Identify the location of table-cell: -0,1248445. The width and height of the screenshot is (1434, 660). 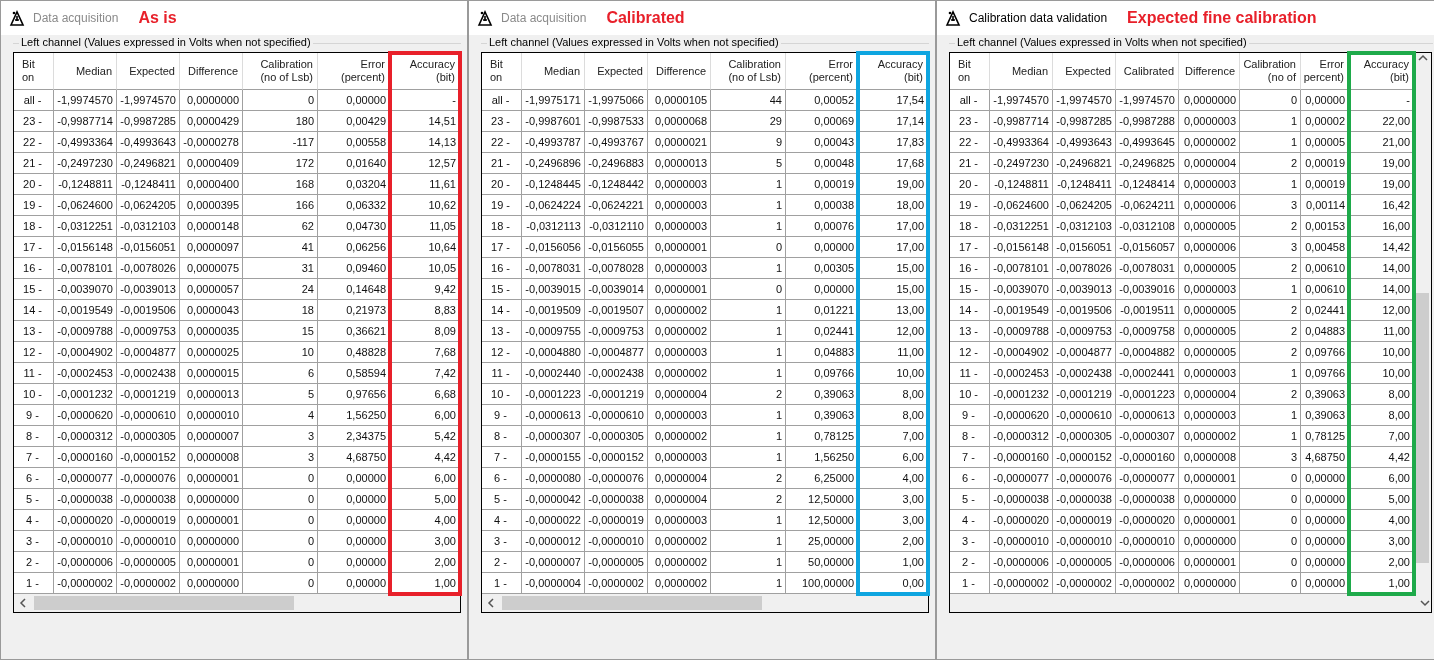
(553, 184).